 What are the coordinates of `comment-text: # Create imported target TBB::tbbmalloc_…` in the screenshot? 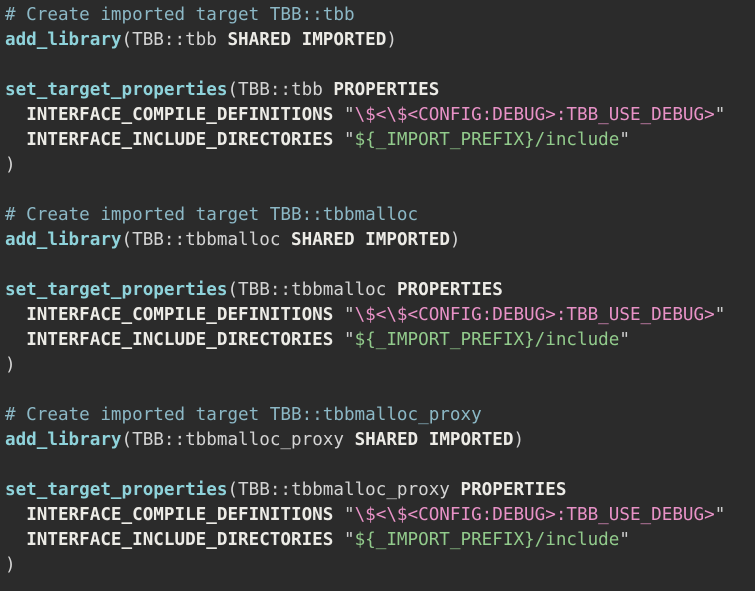 It's located at (243, 415).